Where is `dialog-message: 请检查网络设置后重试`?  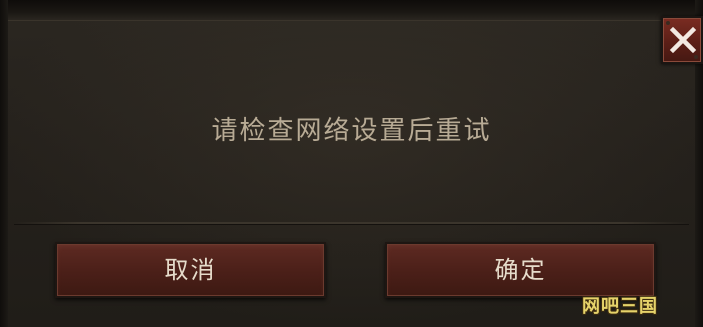
dialog-message: 请检查网络设置后重试 is located at coordinates (351, 131).